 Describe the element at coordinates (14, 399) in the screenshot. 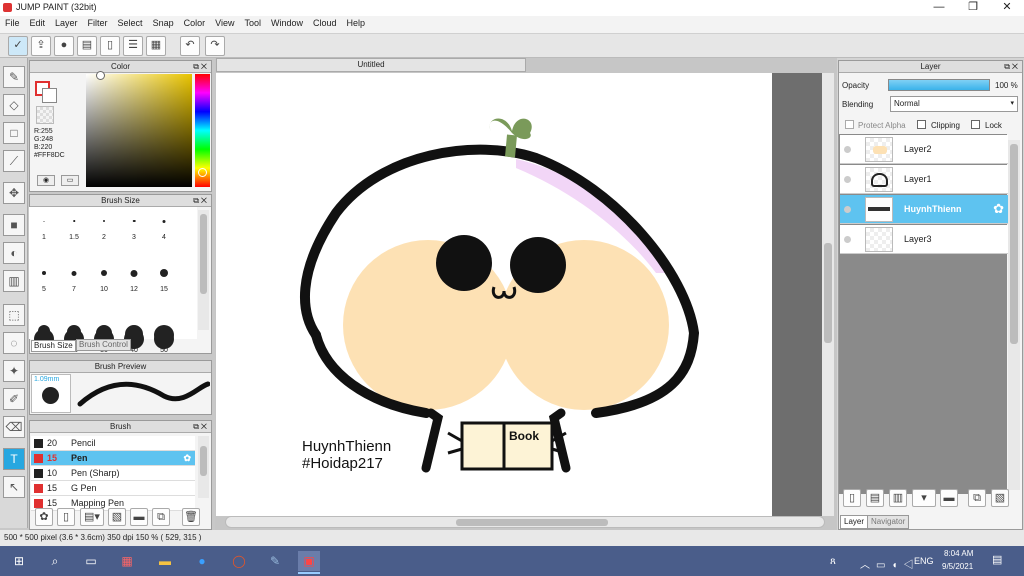

I see `select-pen-tool-icon: ✐` at that location.